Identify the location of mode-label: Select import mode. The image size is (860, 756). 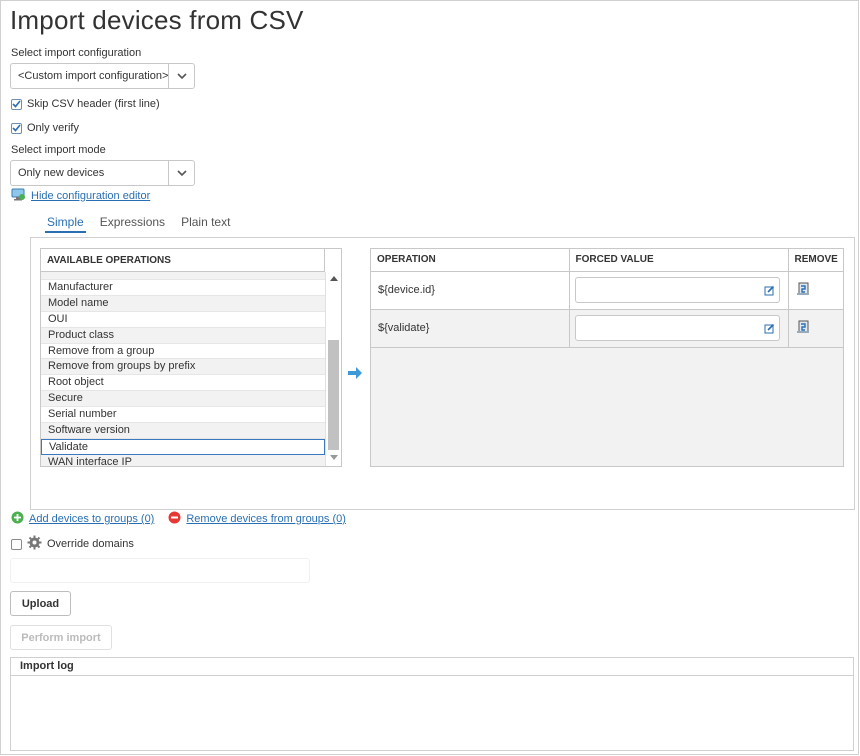
(58, 150).